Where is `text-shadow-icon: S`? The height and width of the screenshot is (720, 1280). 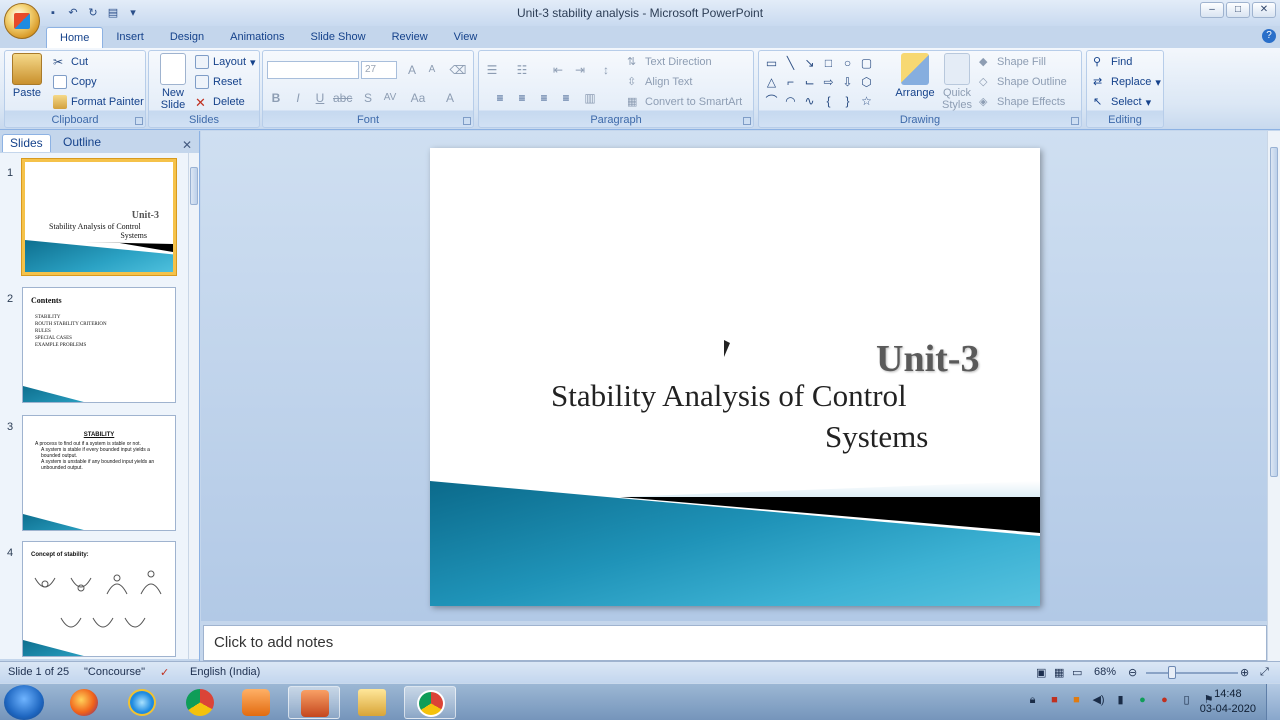 text-shadow-icon: S is located at coordinates (368, 98).